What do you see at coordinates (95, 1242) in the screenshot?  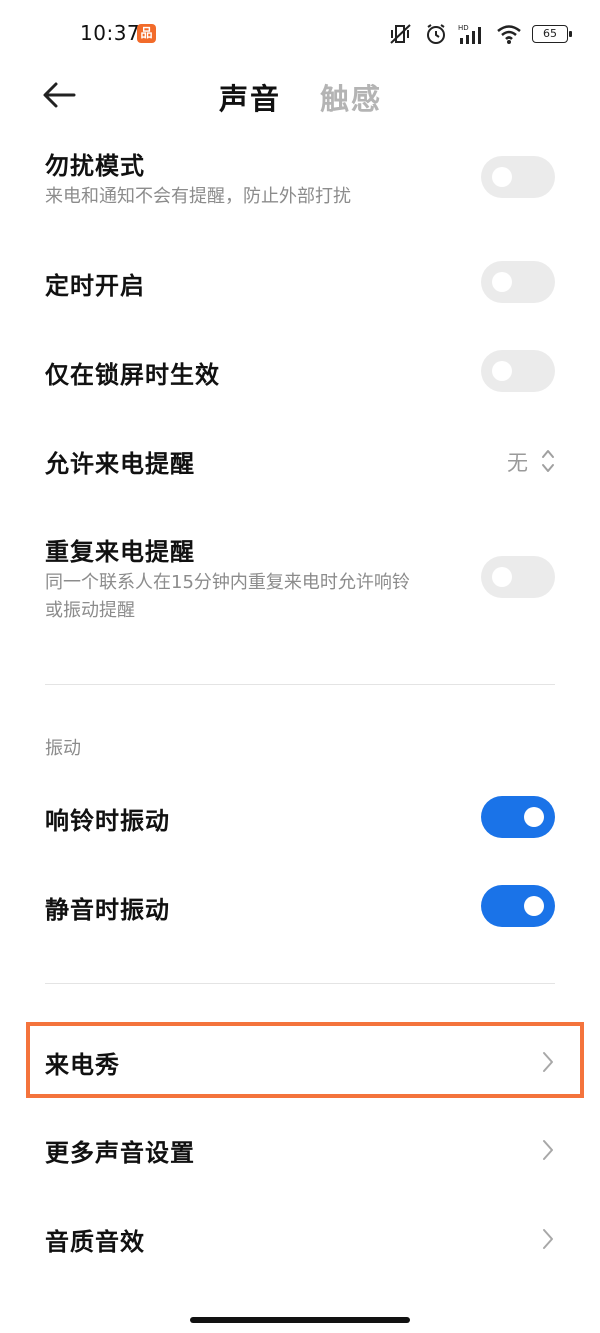 I see `nav-item-label: 音质音效` at bounding box center [95, 1242].